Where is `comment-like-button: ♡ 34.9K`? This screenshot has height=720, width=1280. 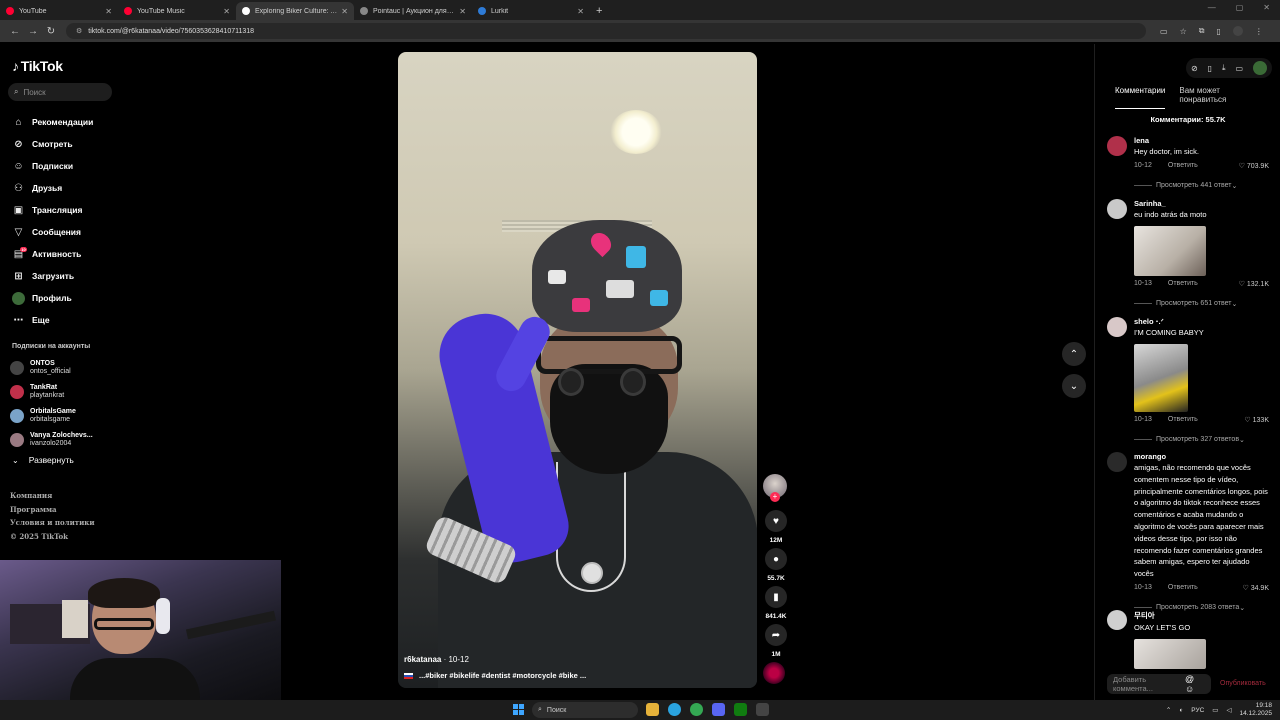 comment-like-button: ♡ 34.9K is located at coordinates (1255, 588).